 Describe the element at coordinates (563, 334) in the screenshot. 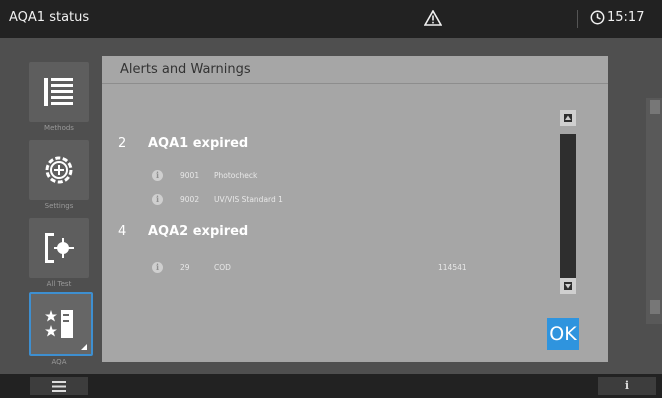

I see `ok-button: OK` at that location.